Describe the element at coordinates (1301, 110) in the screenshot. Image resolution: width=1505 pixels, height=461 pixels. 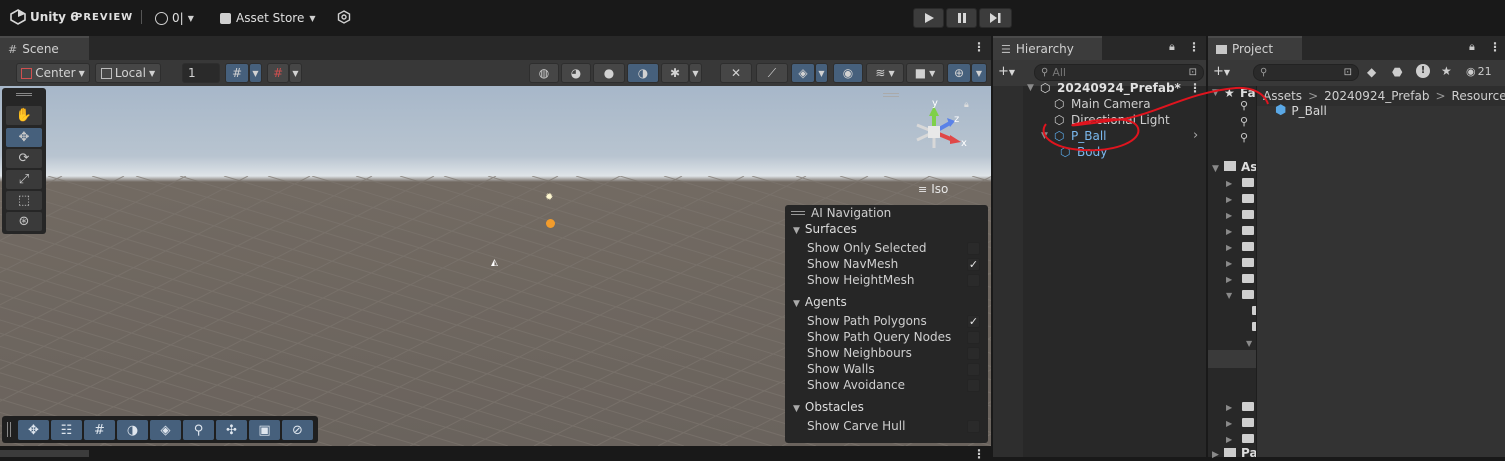
I see `asset-item: ⬢ P_Ball` at that location.